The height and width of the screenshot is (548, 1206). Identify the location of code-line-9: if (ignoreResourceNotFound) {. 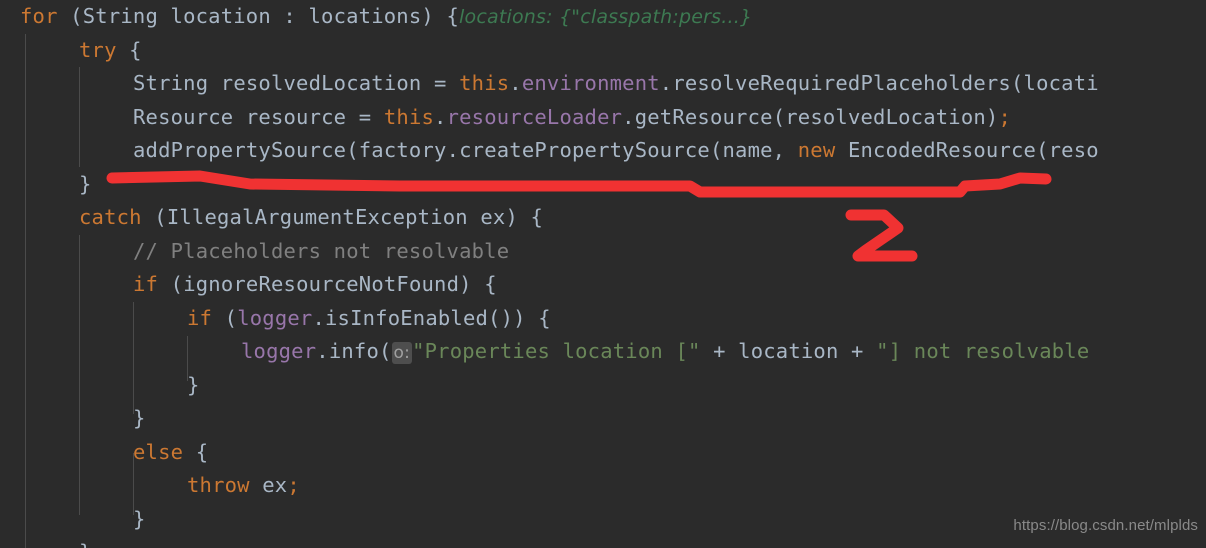
(669, 285).